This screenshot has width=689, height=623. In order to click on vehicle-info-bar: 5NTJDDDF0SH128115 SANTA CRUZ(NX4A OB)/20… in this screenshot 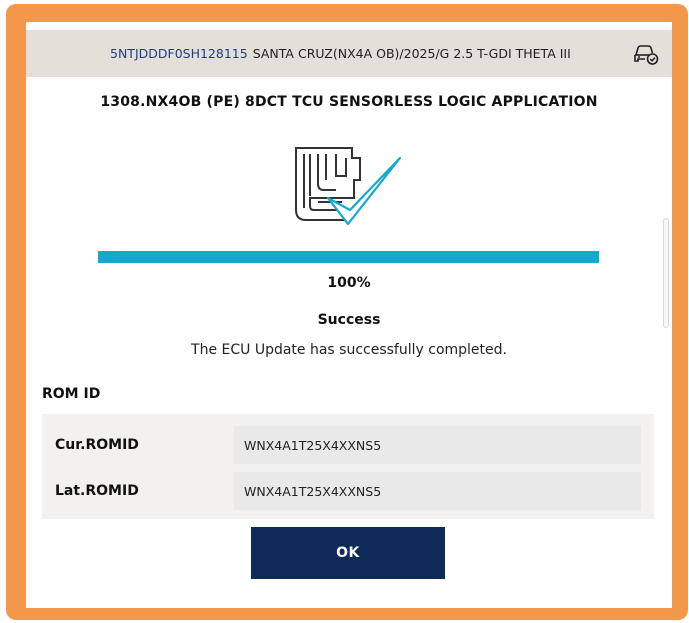, I will do `click(349, 53)`.